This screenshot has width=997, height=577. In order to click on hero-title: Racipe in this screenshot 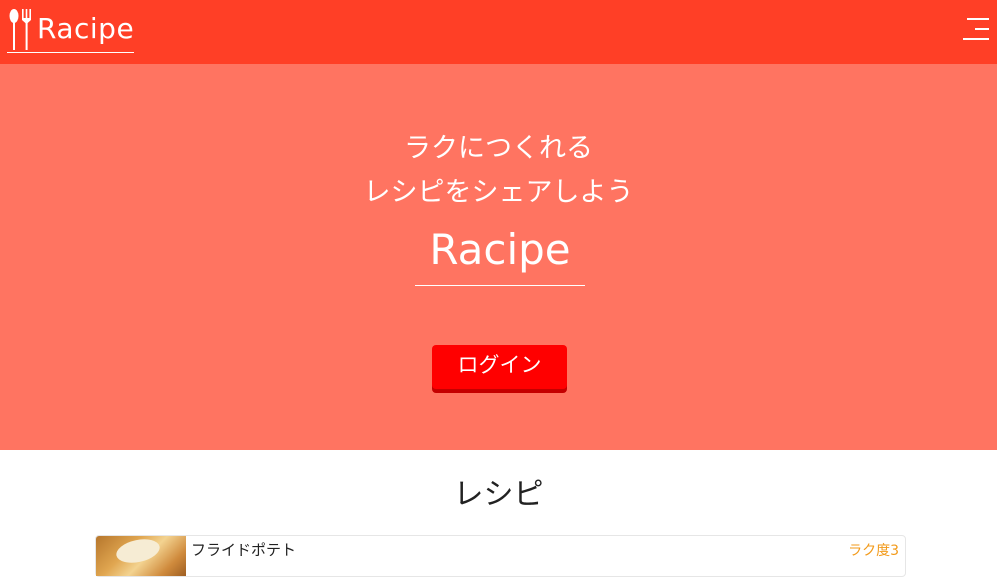, I will do `click(500, 255)`.